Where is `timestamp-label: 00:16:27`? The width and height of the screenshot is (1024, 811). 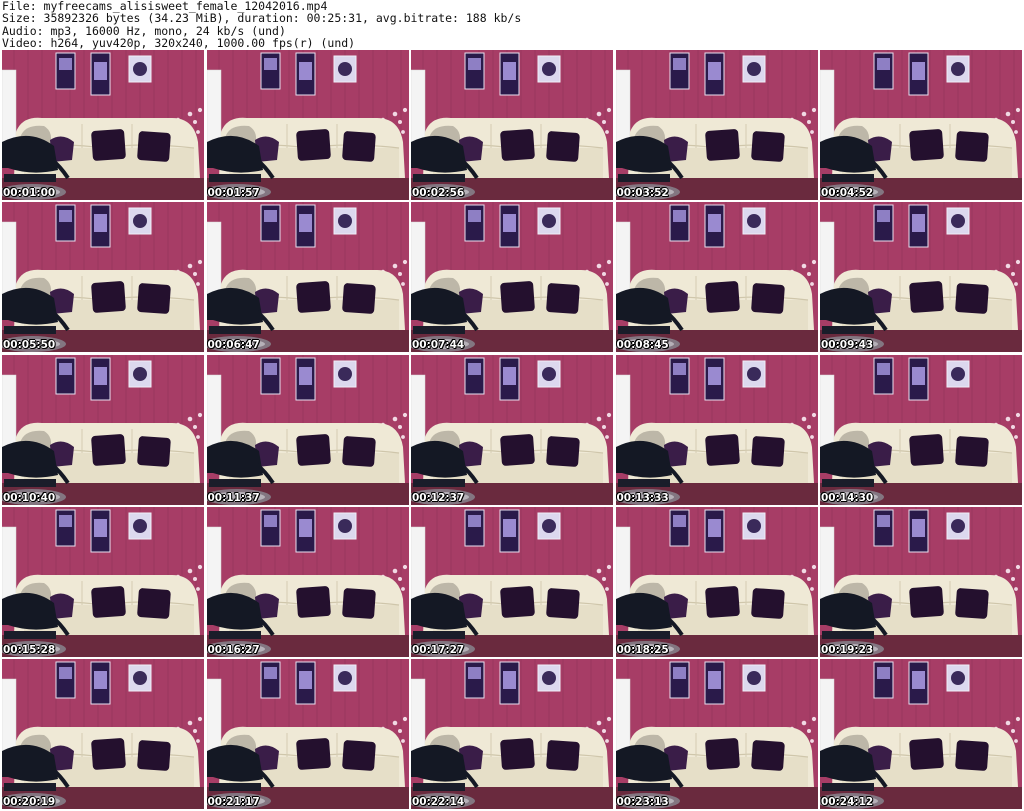 timestamp-label: 00:16:27 is located at coordinates (233, 649).